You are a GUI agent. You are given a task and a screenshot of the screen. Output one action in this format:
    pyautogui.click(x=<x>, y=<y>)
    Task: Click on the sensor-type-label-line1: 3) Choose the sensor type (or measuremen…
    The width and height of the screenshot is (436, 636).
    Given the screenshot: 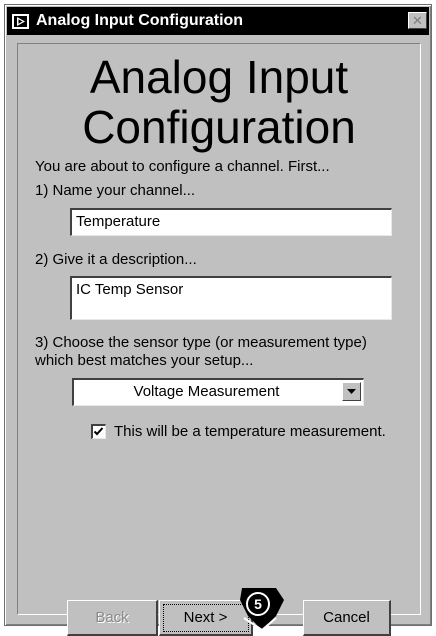 What is the action you would take?
    pyautogui.click(x=201, y=342)
    